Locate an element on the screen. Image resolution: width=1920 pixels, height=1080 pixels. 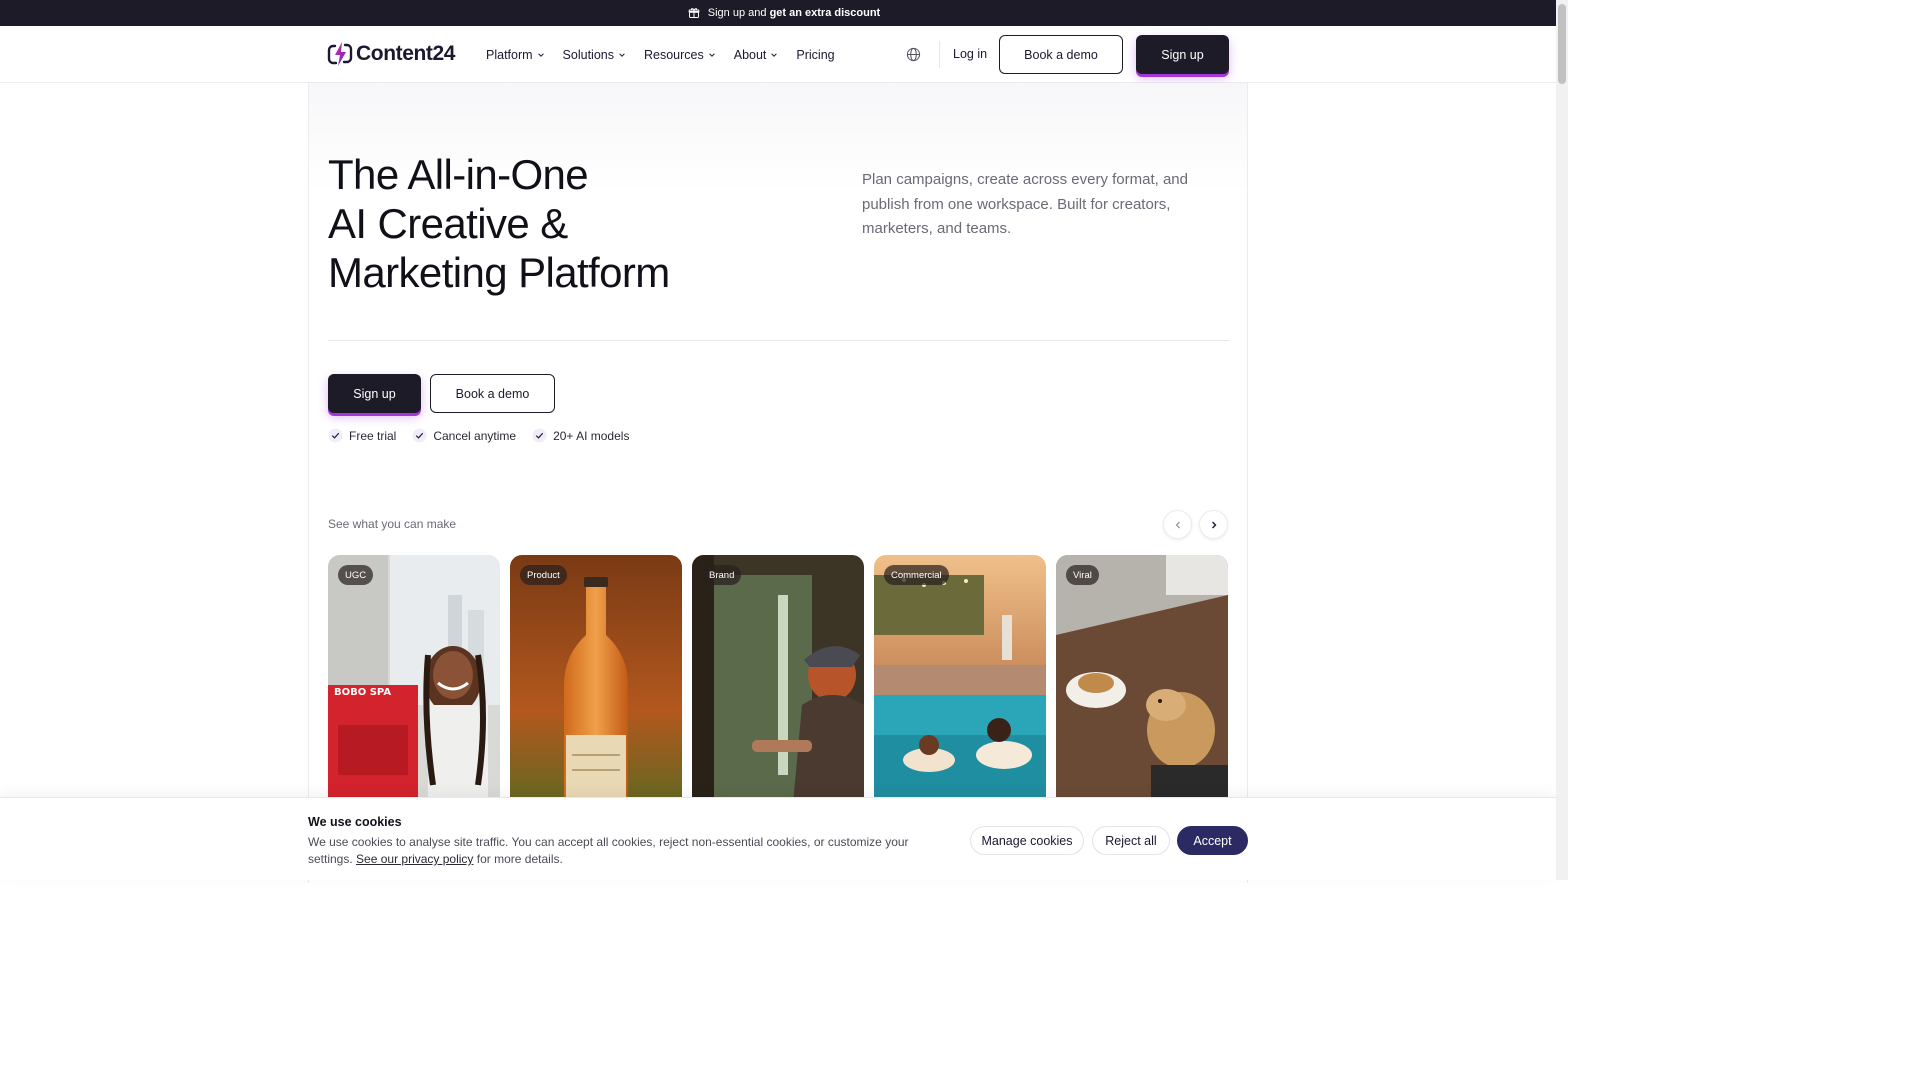
hero-title-line-2: AI Creative & is located at coordinates (448, 223).